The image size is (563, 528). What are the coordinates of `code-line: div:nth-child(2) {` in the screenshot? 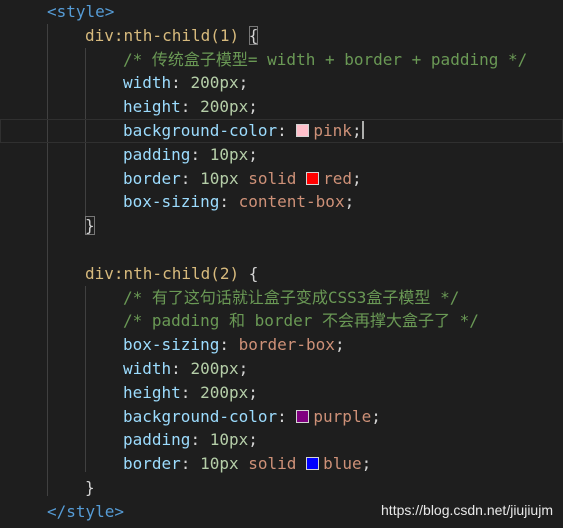 It's located at (281, 274).